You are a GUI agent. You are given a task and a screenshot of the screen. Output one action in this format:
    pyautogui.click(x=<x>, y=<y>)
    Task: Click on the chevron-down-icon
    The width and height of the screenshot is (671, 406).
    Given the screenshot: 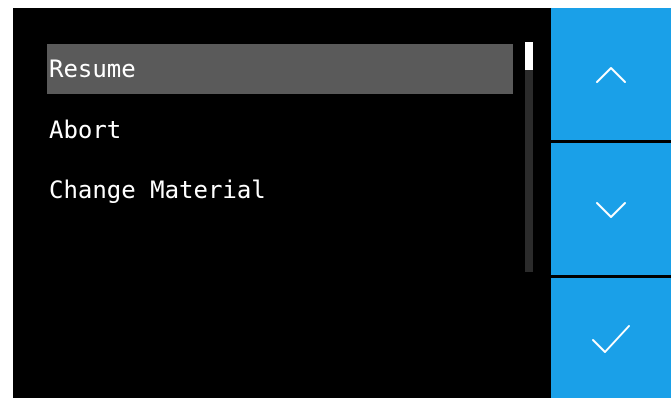 What is the action you would take?
    pyautogui.click(x=611, y=210)
    